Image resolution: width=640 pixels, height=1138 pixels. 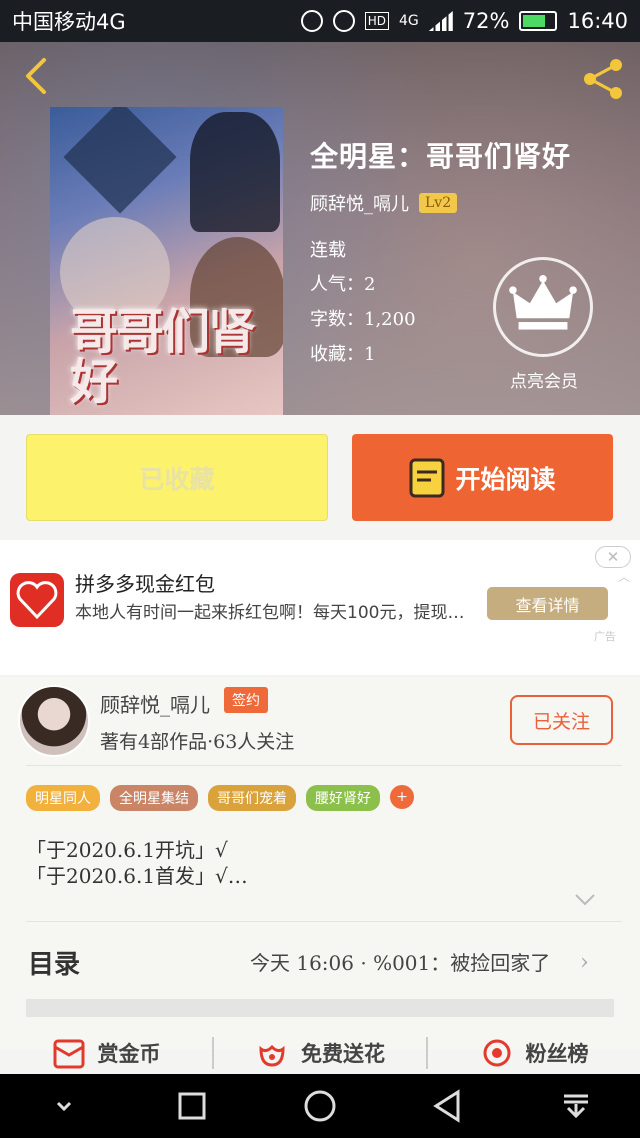 I want to click on signed-badge: 签约, so click(x=246, y=700).